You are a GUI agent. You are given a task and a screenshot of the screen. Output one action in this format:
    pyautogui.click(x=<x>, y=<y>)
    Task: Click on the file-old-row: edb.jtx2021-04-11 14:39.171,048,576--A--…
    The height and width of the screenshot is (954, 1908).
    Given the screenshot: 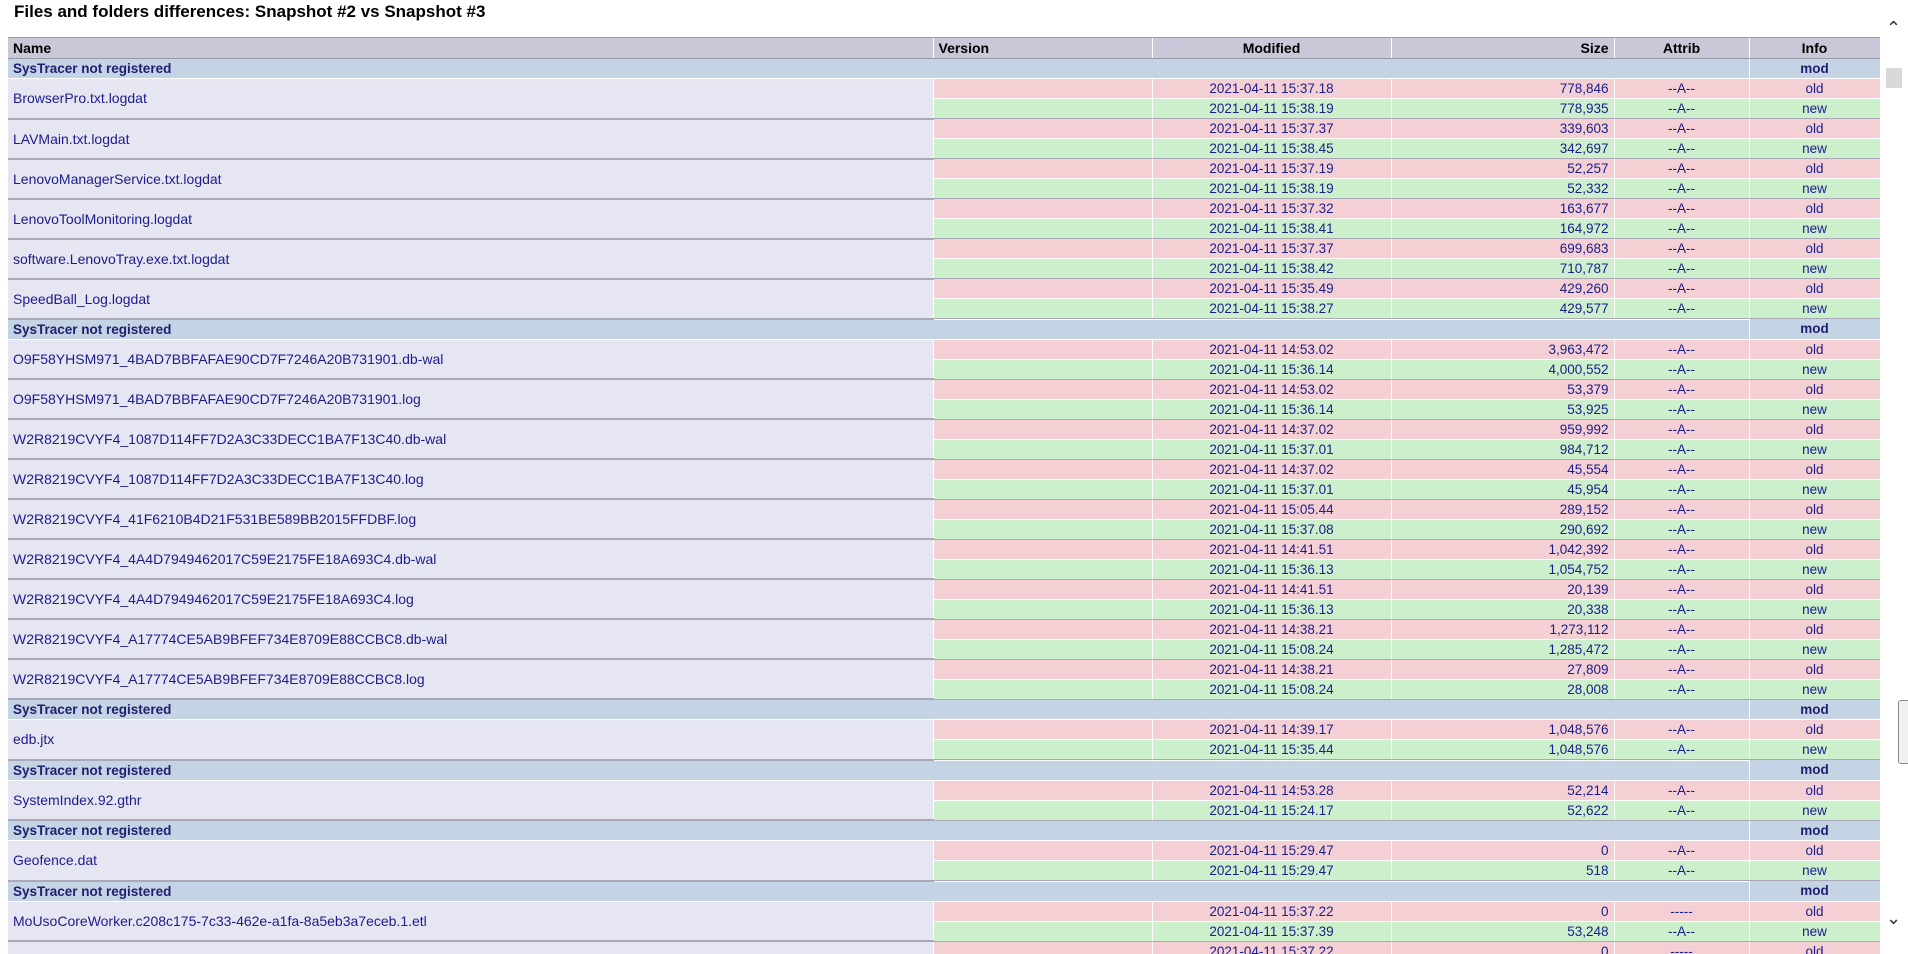 What is the action you would take?
    pyautogui.click(x=944, y=730)
    